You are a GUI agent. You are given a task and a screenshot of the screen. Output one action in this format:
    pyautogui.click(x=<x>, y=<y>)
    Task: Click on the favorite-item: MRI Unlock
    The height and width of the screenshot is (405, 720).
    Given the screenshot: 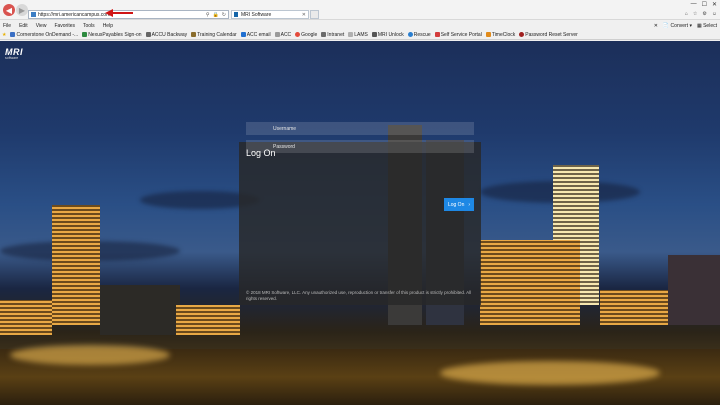 What is the action you would take?
    pyautogui.click(x=387, y=35)
    